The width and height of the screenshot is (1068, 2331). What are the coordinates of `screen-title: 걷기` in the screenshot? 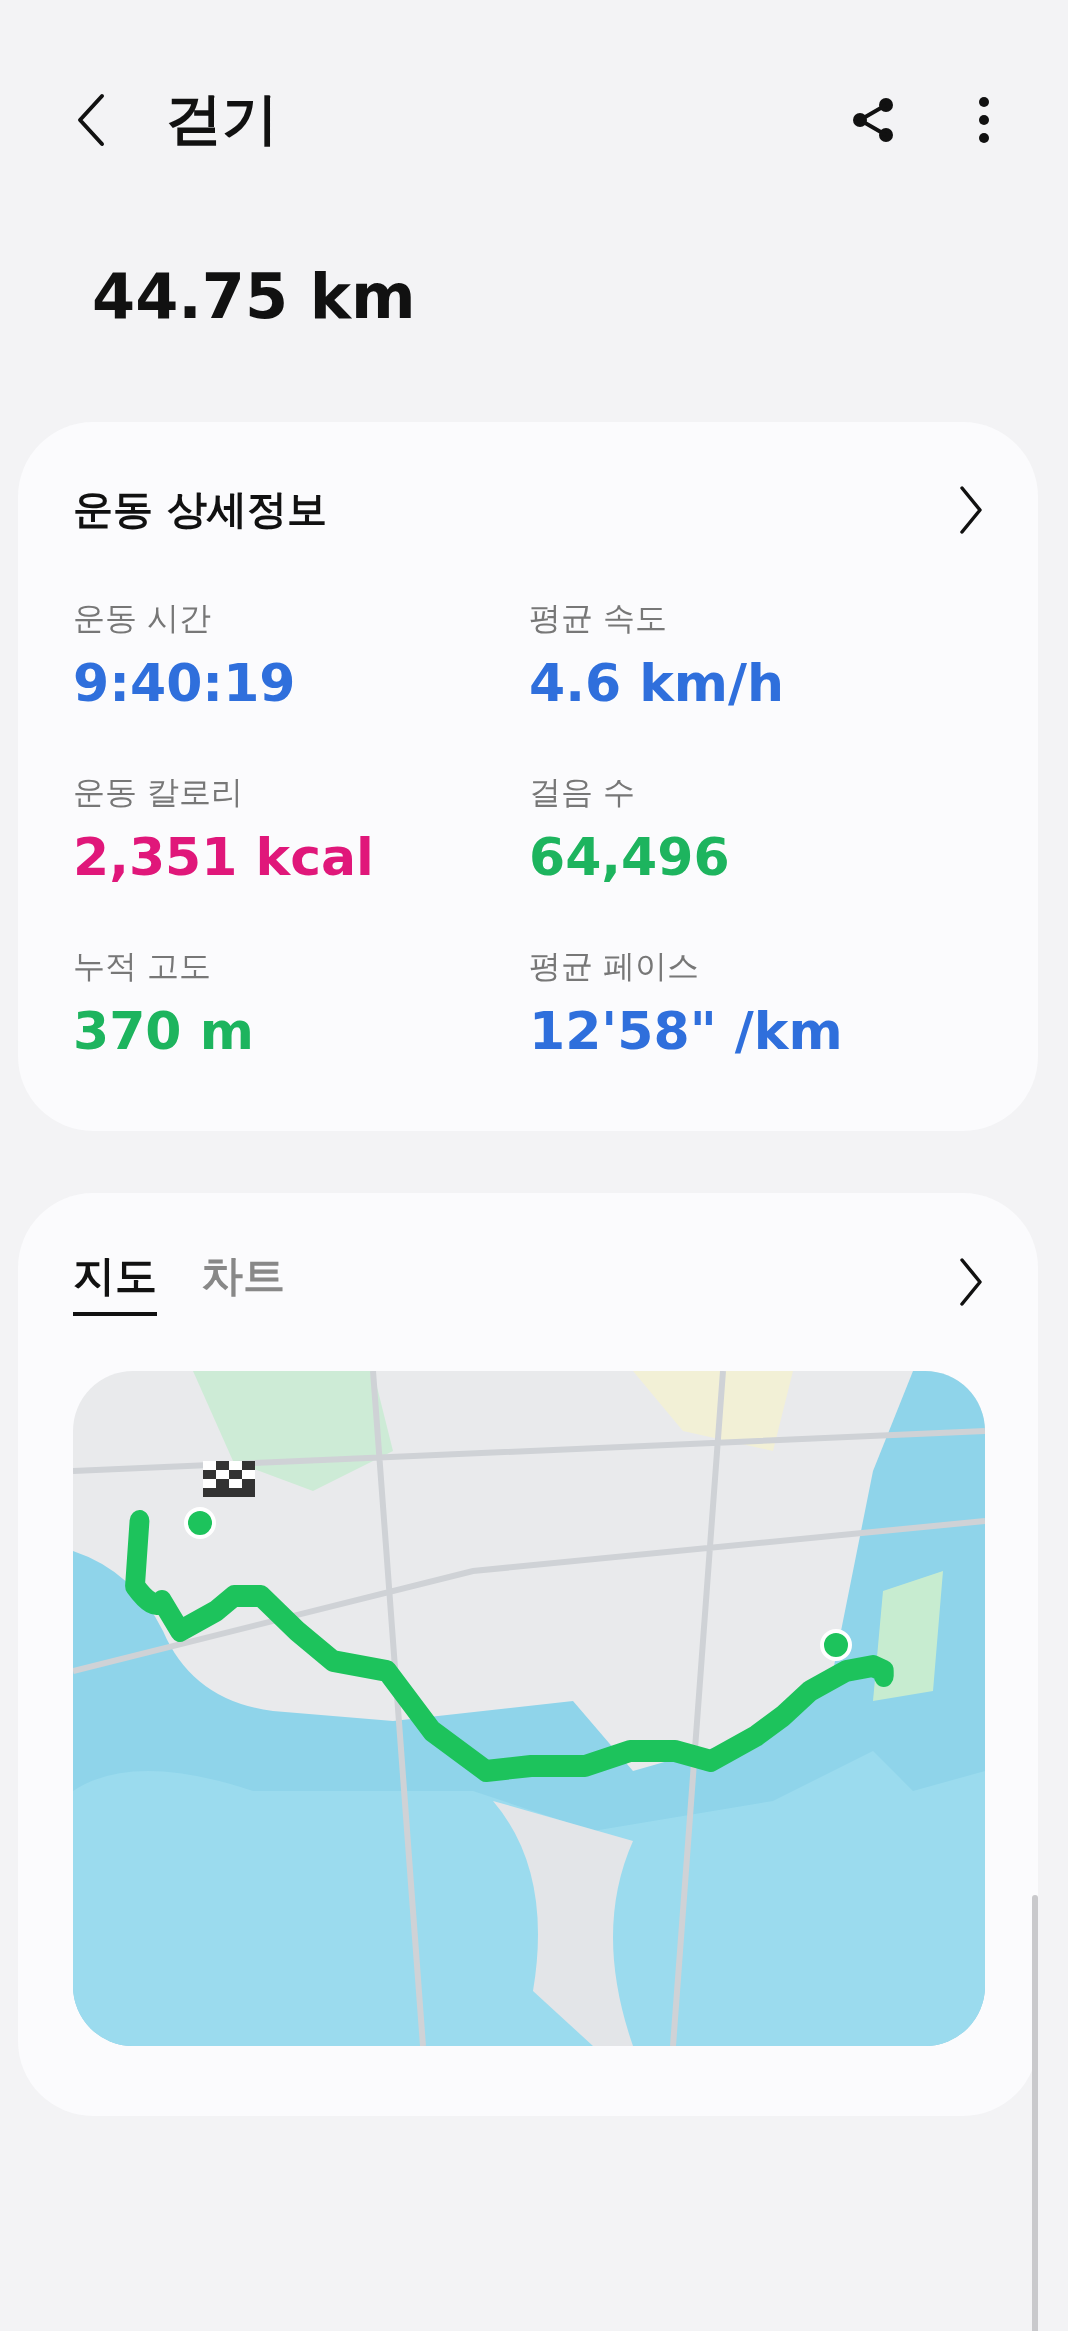 It's located at (222, 119).